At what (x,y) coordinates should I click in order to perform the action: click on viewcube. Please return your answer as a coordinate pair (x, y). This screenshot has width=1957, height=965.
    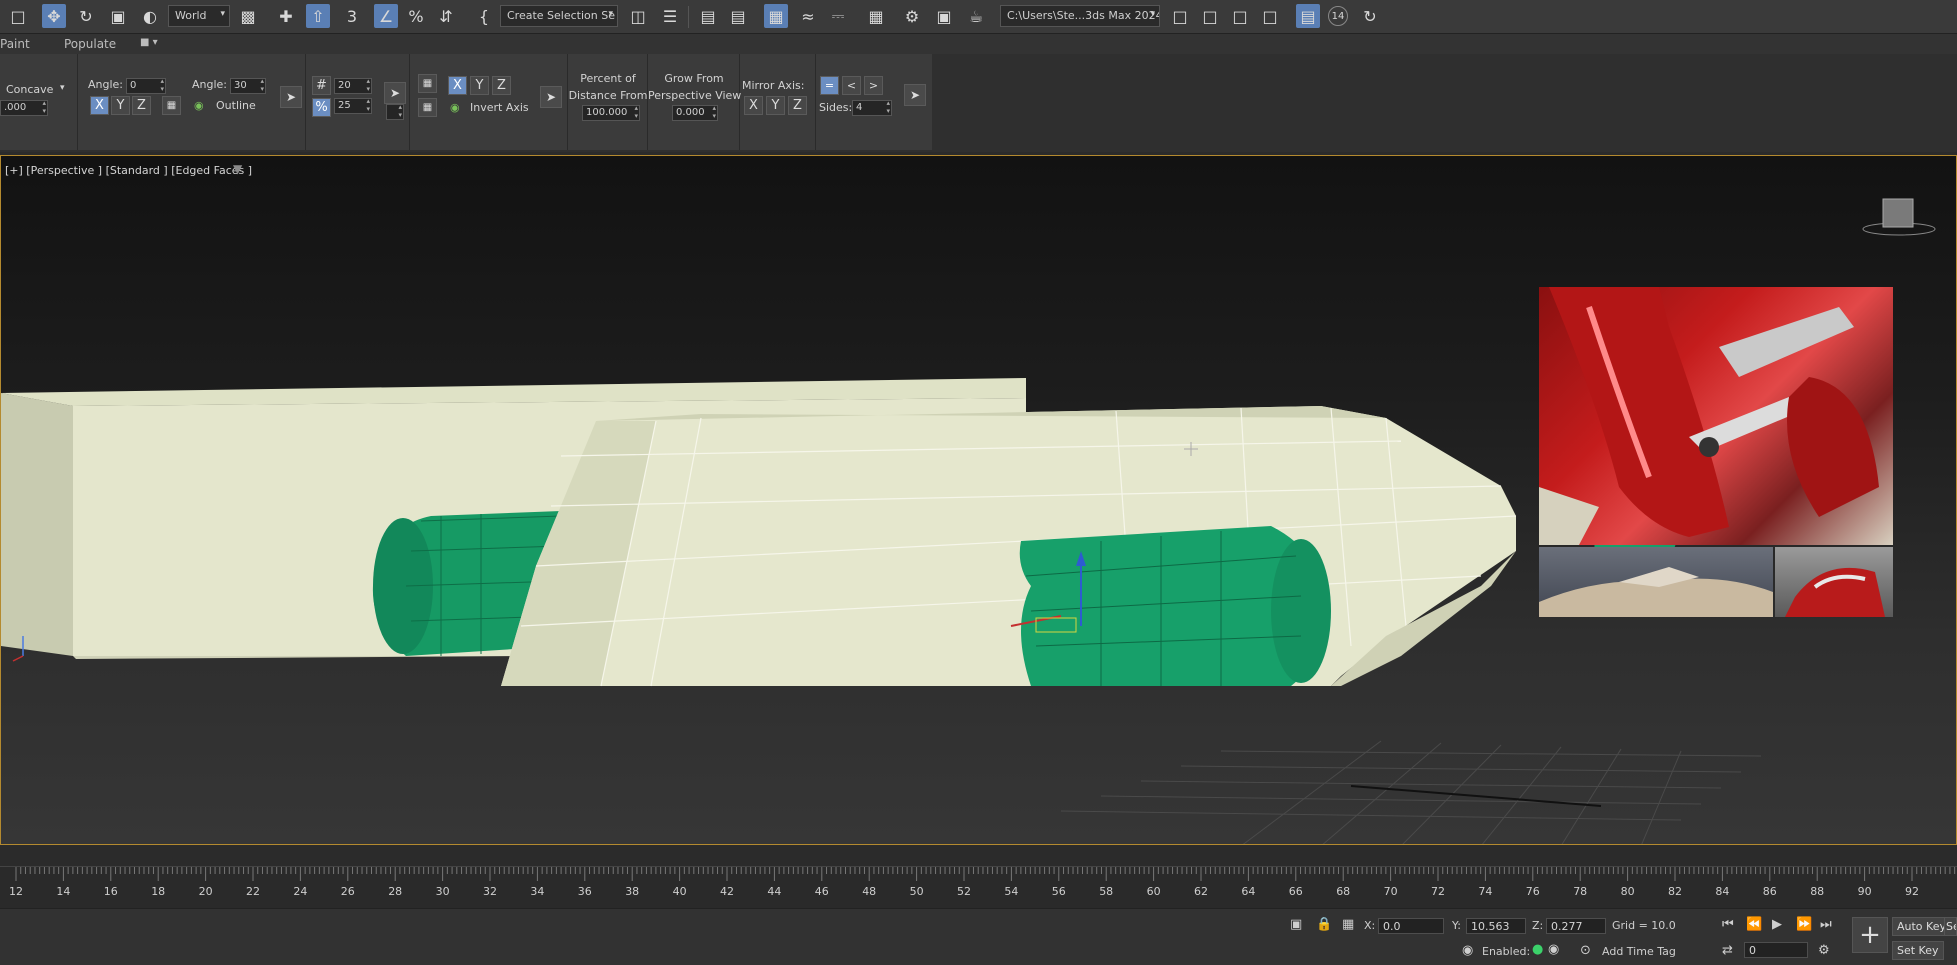
    Looking at the image, I should click on (1899, 217).